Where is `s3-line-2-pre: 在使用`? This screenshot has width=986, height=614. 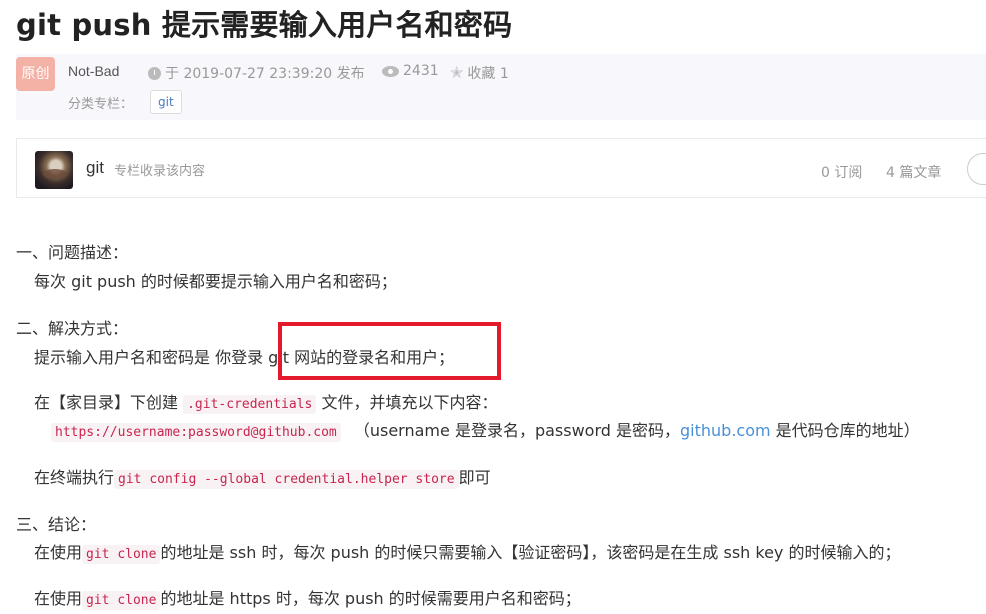 s3-line-2-pre: 在使用 is located at coordinates (58, 598).